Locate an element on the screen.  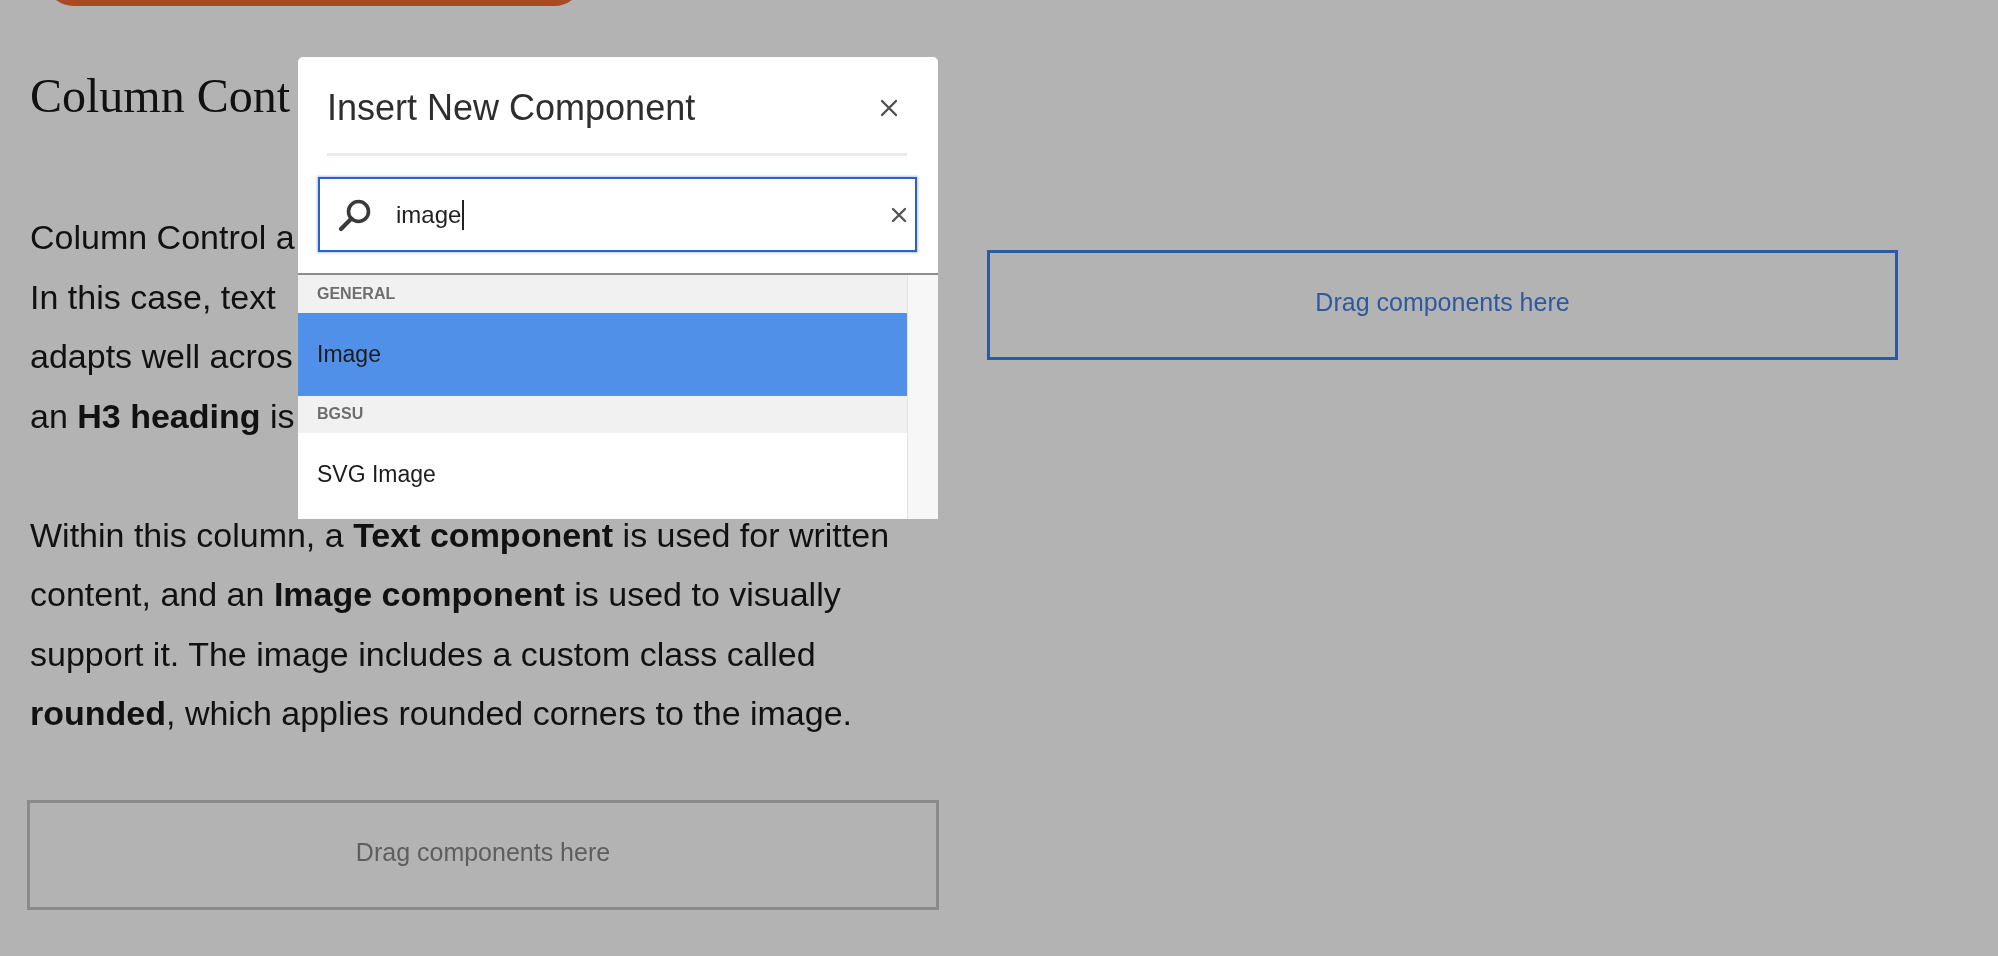
search-icon is located at coordinates (355, 214).